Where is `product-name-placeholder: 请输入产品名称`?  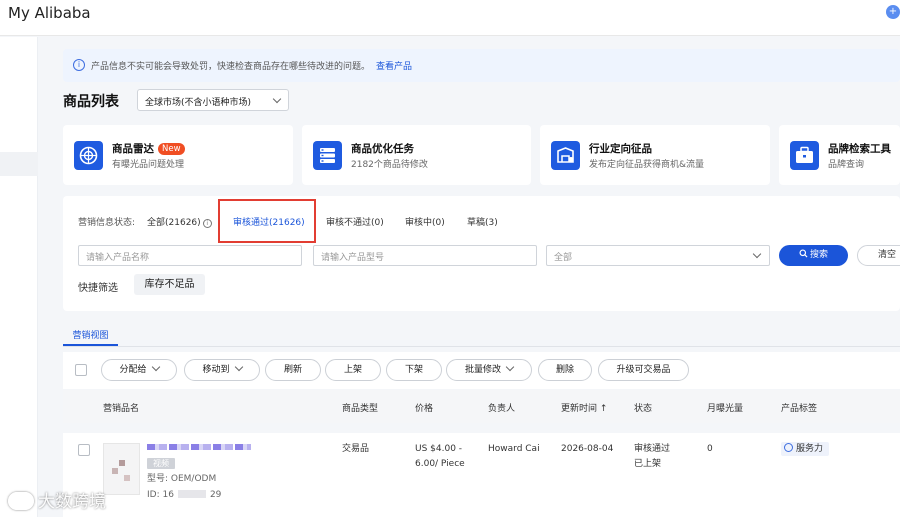
product-name-placeholder: 请输入产品名称 is located at coordinates (118, 258).